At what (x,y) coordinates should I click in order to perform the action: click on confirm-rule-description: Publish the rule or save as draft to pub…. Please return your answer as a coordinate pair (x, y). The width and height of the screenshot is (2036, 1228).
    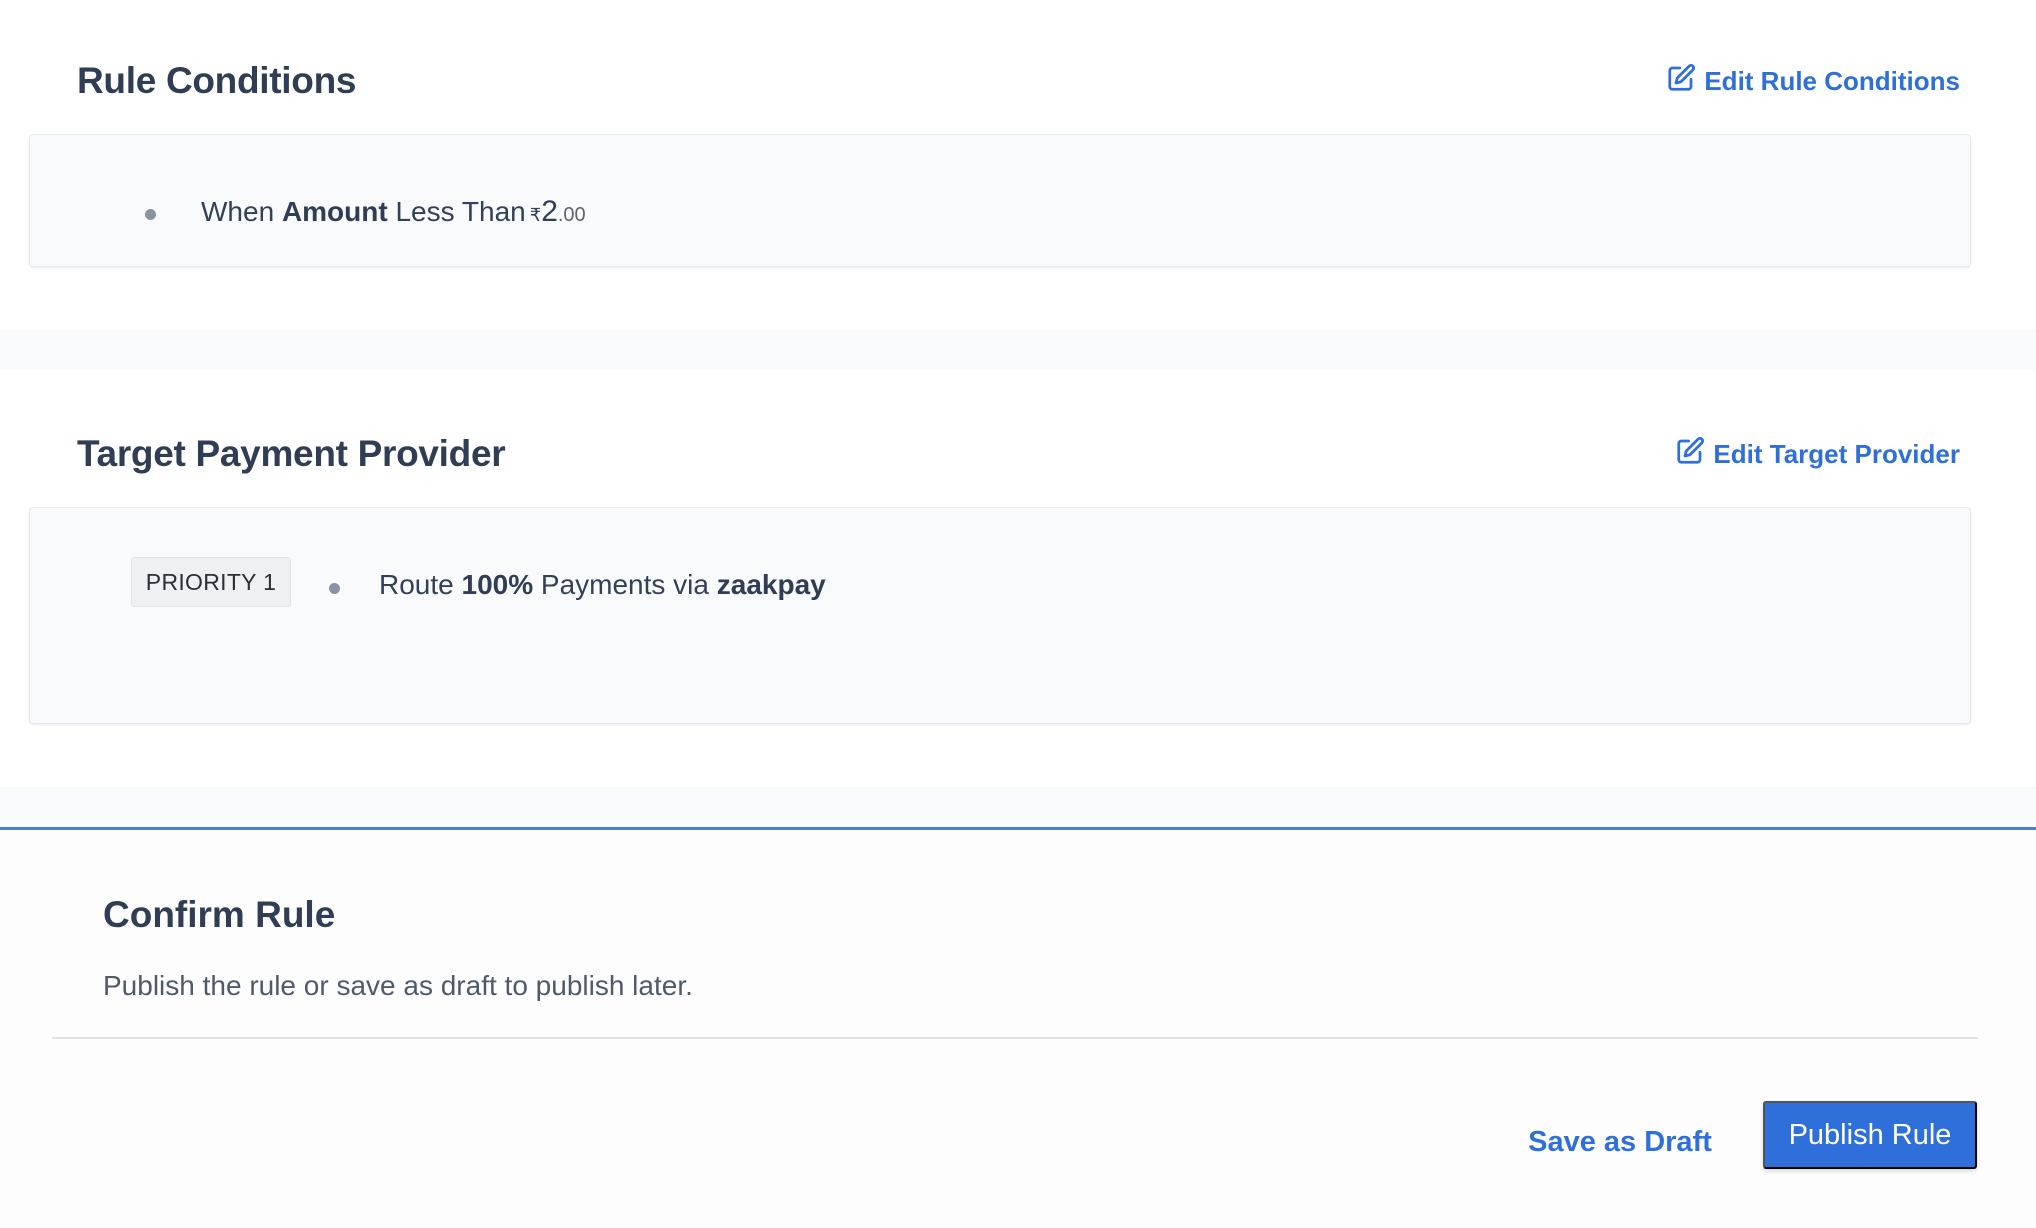
    Looking at the image, I should click on (398, 985).